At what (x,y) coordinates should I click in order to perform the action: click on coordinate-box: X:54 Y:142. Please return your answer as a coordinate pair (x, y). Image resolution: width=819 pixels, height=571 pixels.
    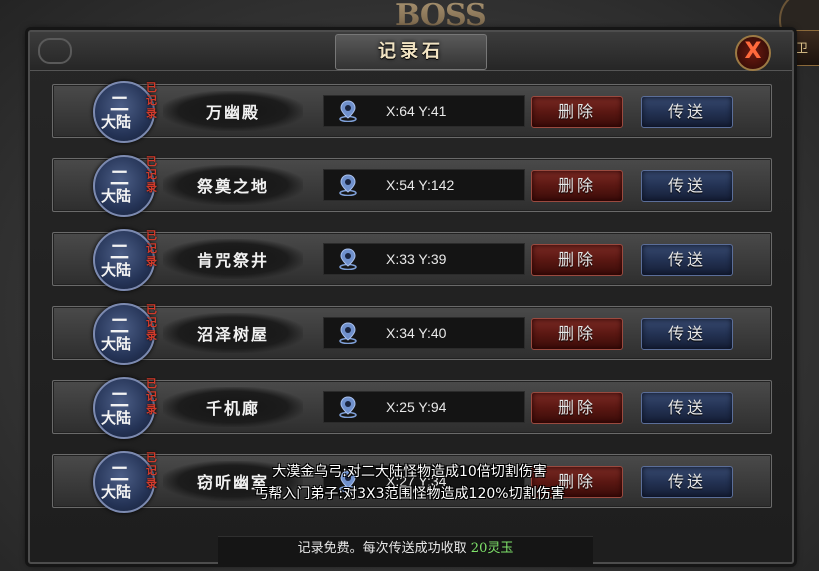
    Looking at the image, I should click on (424, 185).